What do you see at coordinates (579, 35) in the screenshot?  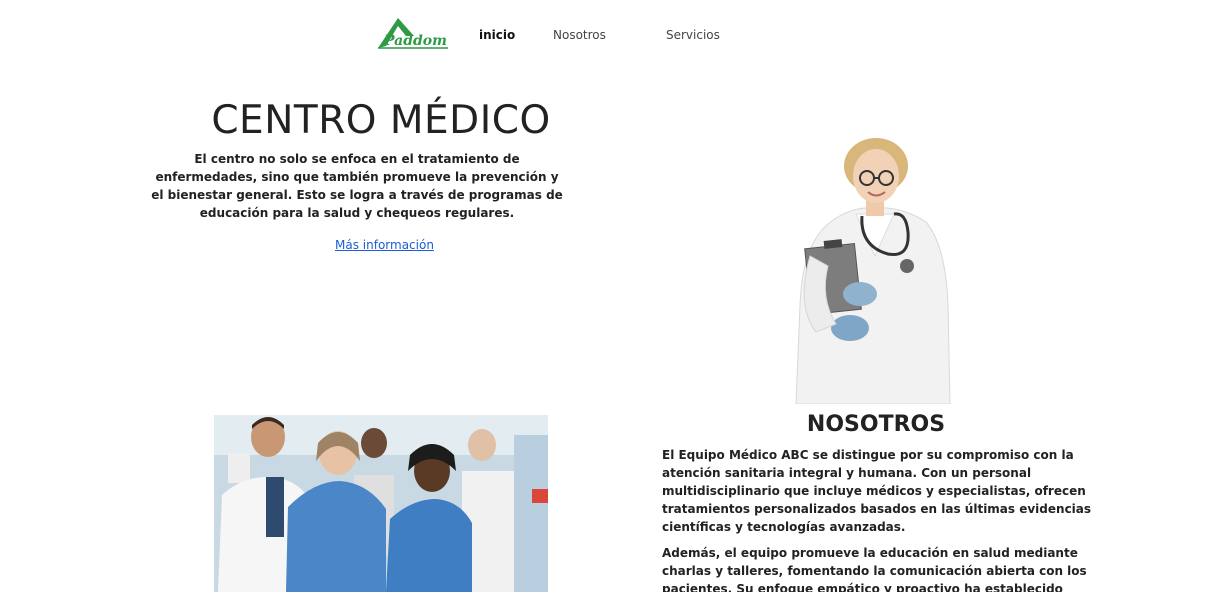 I see `nav-link-nosotros: Nosotros` at bounding box center [579, 35].